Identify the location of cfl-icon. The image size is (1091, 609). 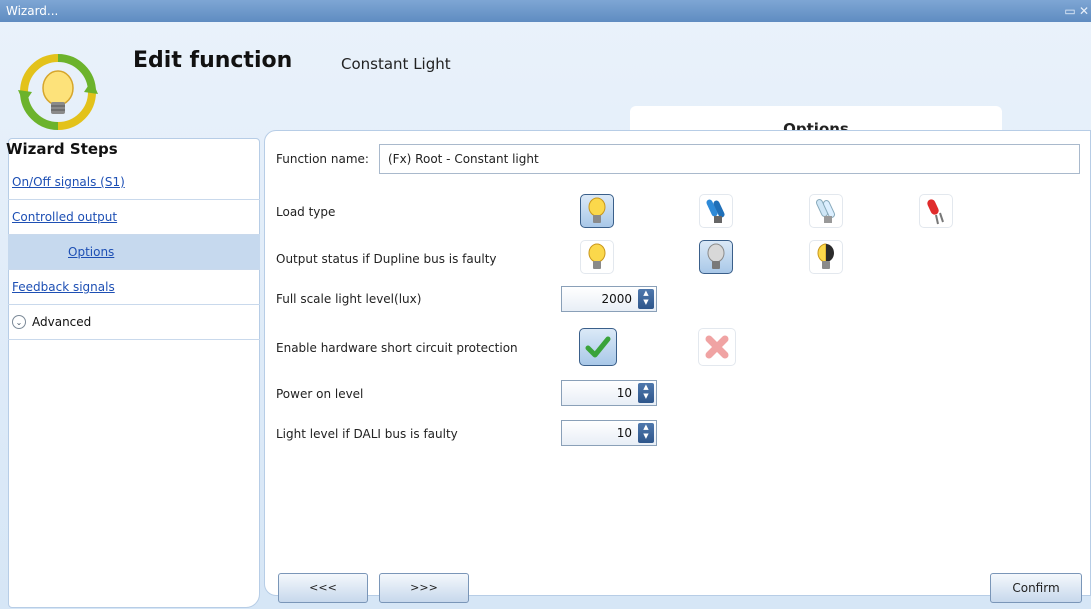
(825, 211).